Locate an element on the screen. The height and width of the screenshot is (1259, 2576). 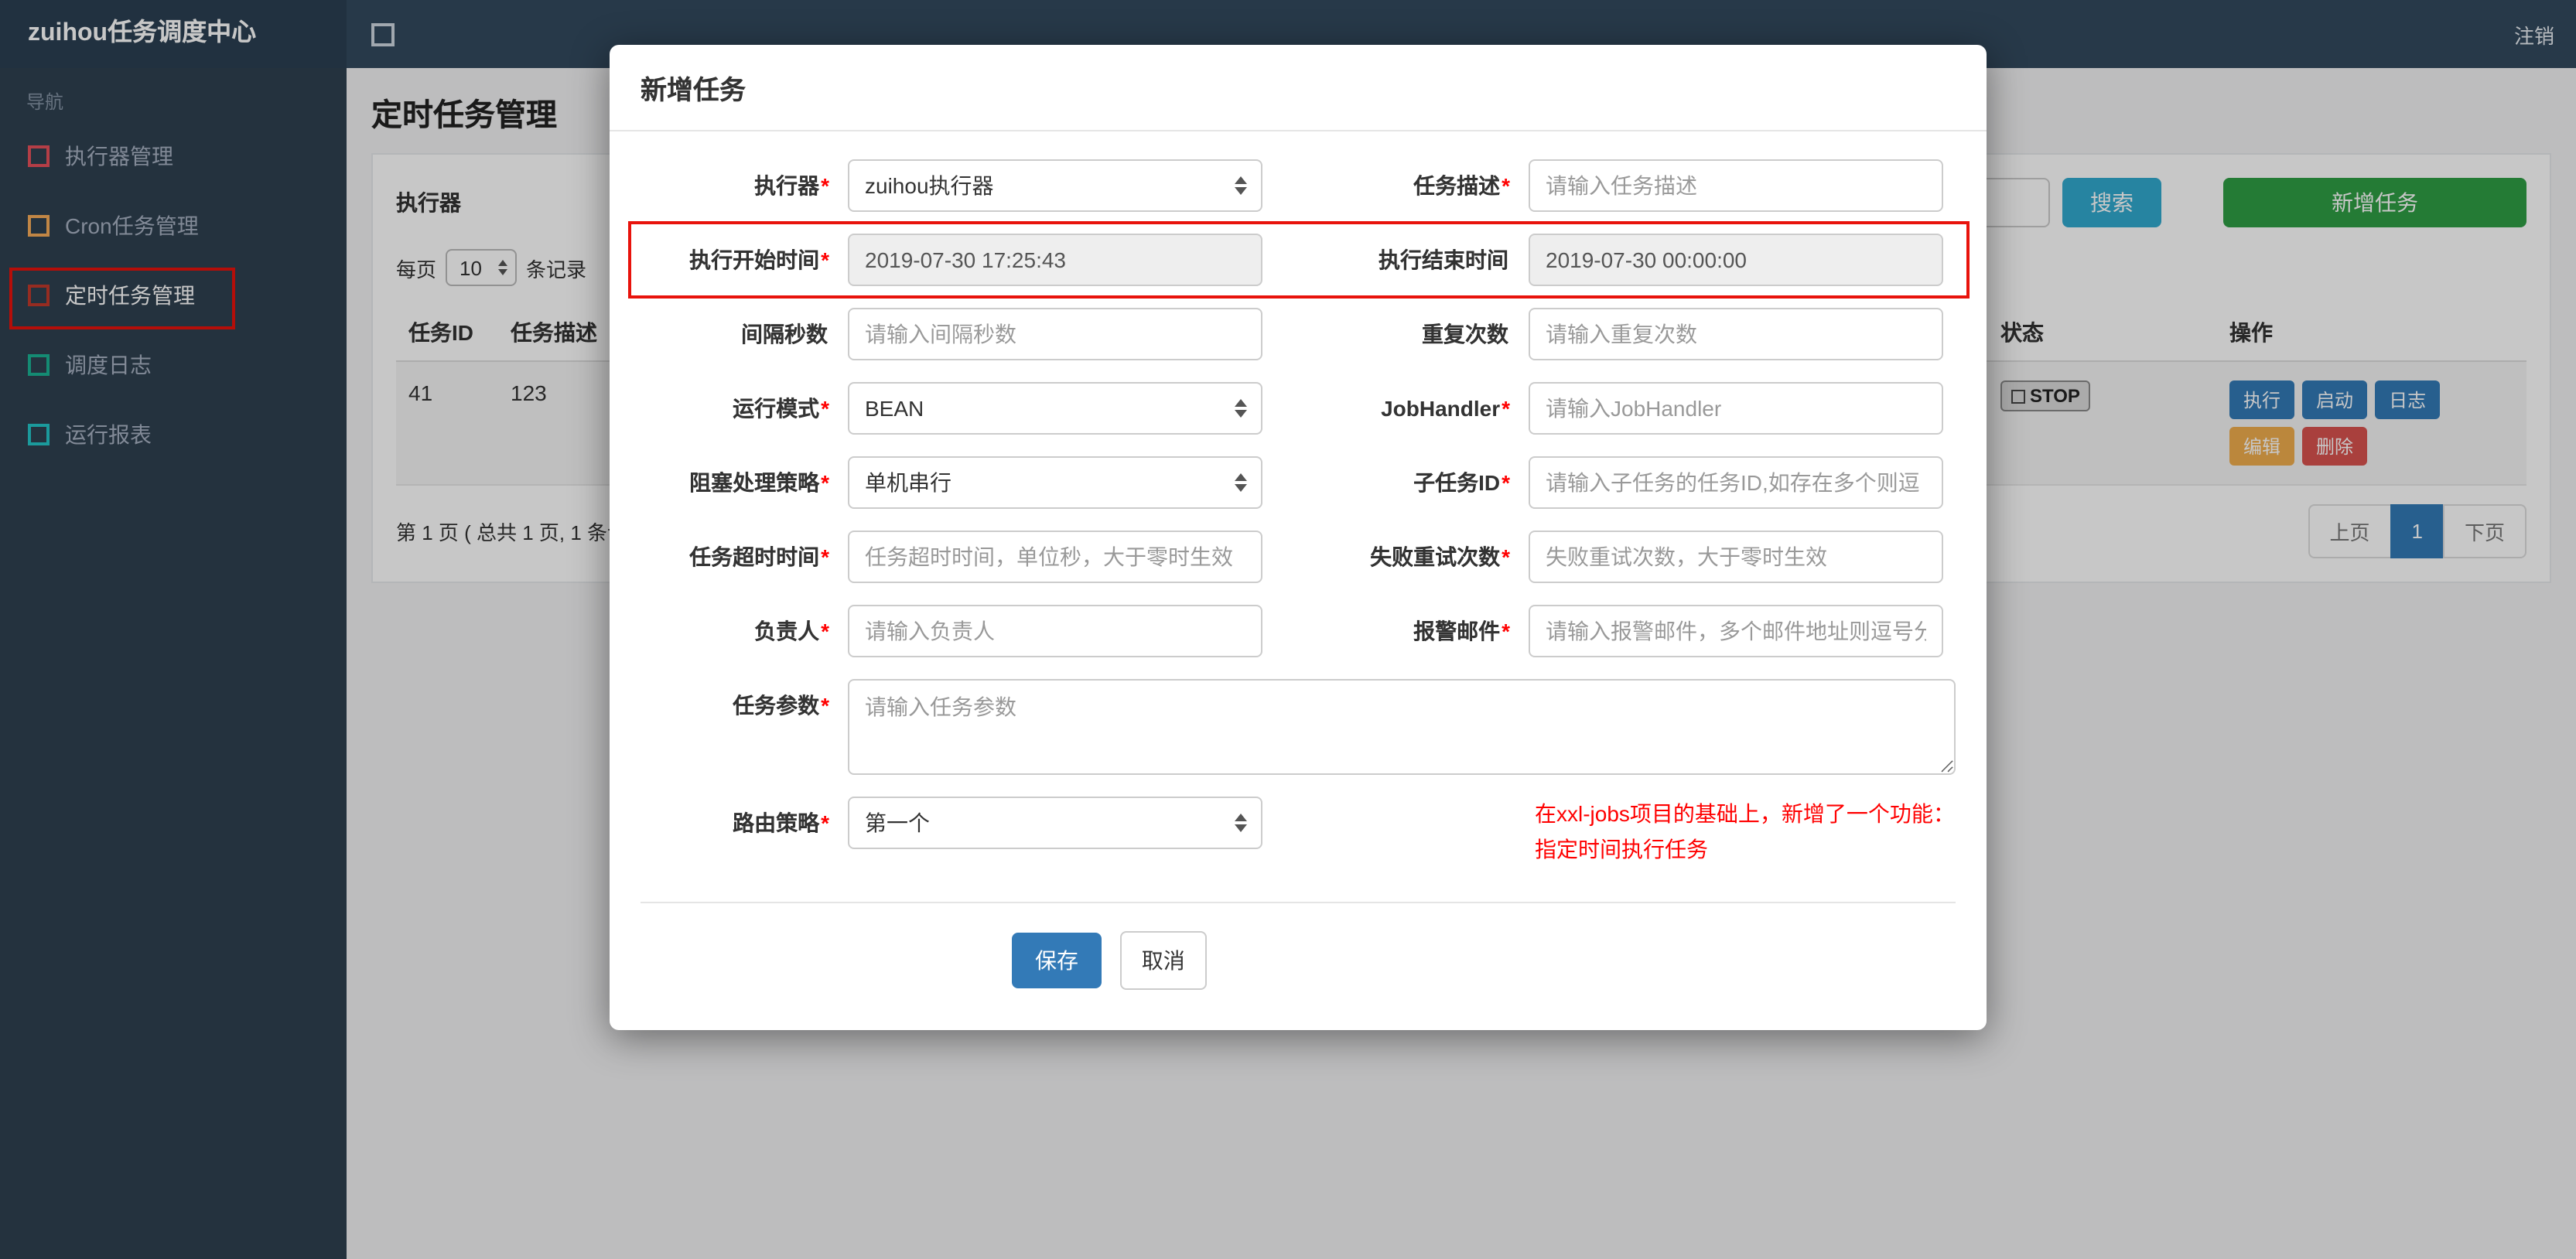
task-desc-label: 任务描述 * is located at coordinates (1461, 186).